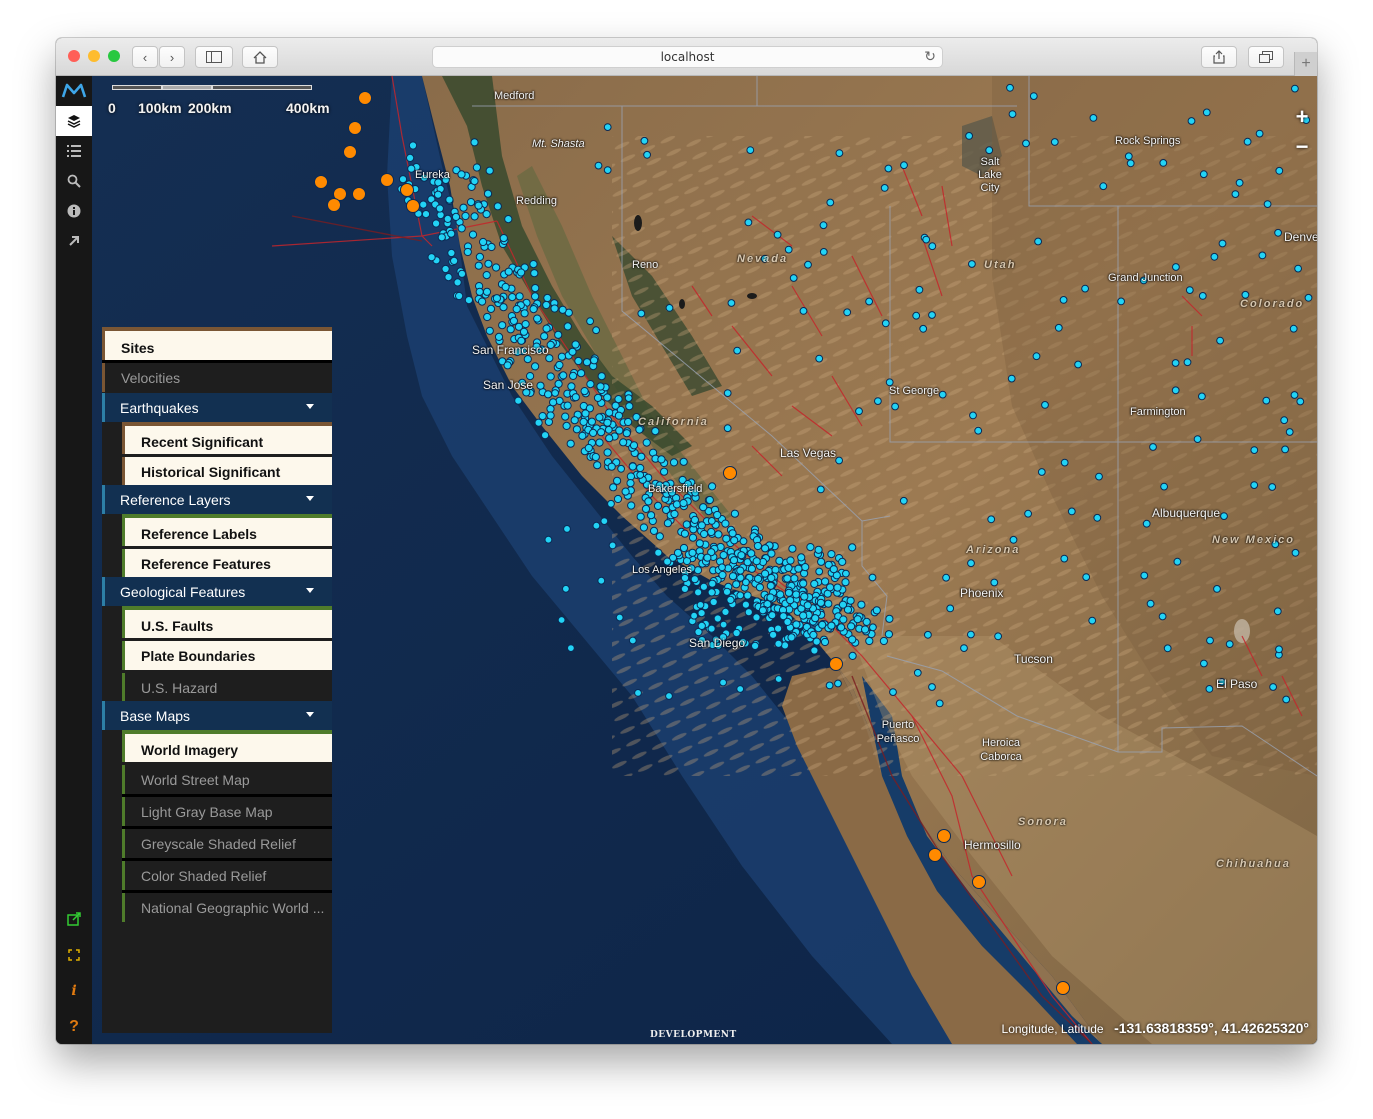 The height and width of the screenshot is (1119, 1373). I want to click on back-button: ‹, so click(145, 57).